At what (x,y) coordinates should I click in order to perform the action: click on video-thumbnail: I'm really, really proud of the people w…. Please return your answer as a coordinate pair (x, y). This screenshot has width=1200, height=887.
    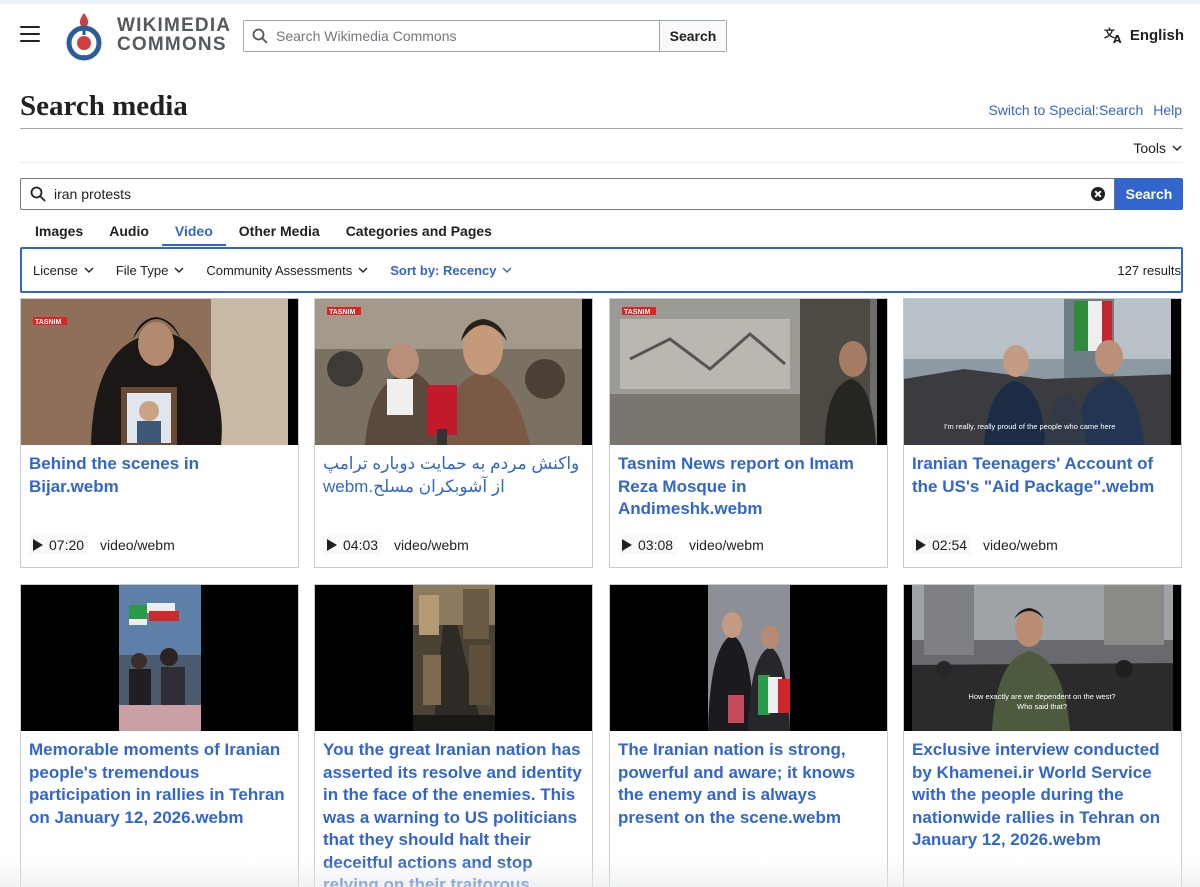
    Looking at the image, I should click on (1042, 372).